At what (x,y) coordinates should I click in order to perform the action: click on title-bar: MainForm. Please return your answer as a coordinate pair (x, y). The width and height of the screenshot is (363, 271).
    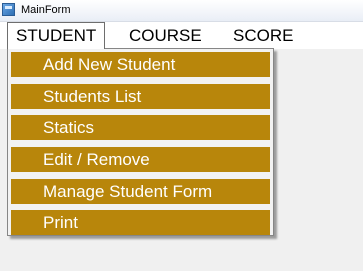
    Looking at the image, I should click on (181, 11).